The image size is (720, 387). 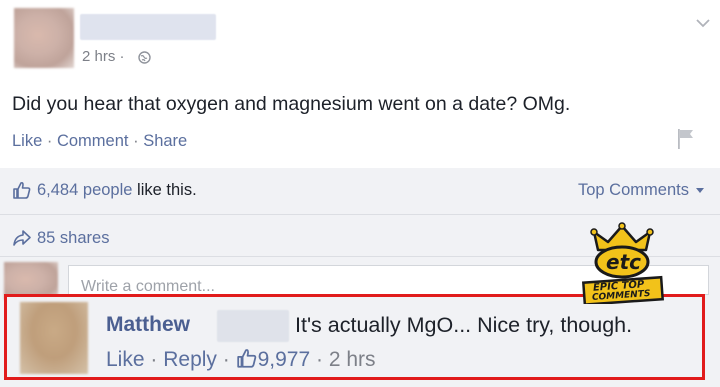 I want to click on commenter-name-redacted, so click(x=253, y=326).